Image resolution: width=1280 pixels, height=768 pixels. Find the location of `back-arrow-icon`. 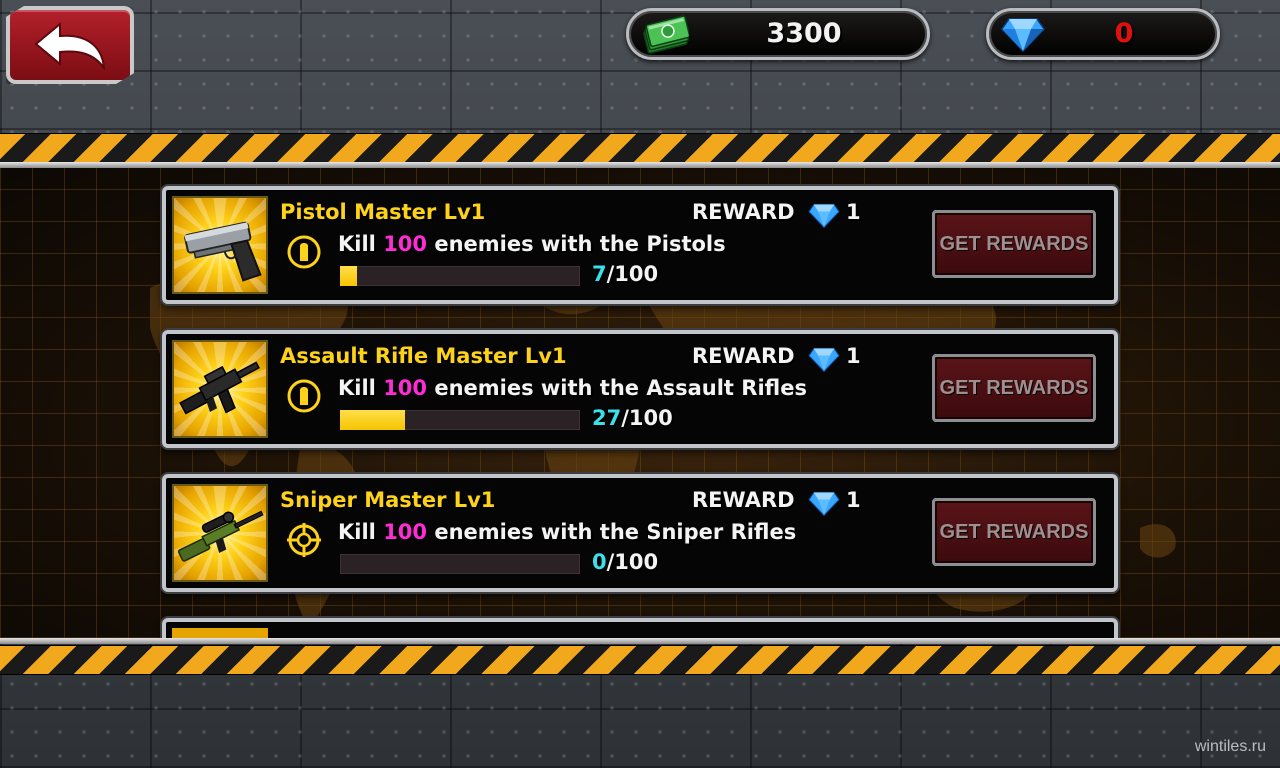

back-arrow-icon is located at coordinates (70, 46).